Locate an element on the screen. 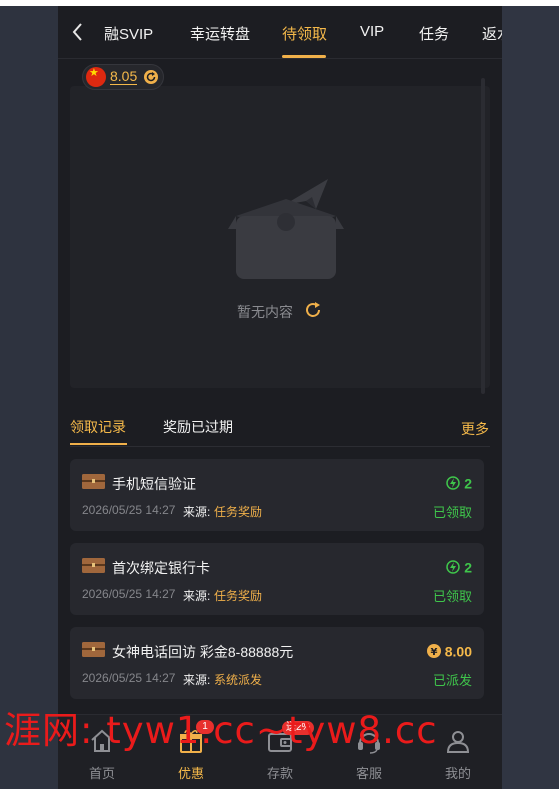  nav-promotions-label: 优惠 is located at coordinates (190, 773).